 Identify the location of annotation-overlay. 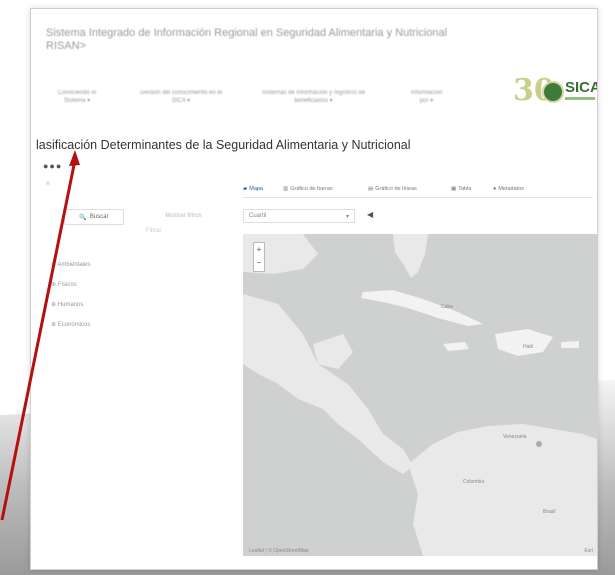
(40, 335).